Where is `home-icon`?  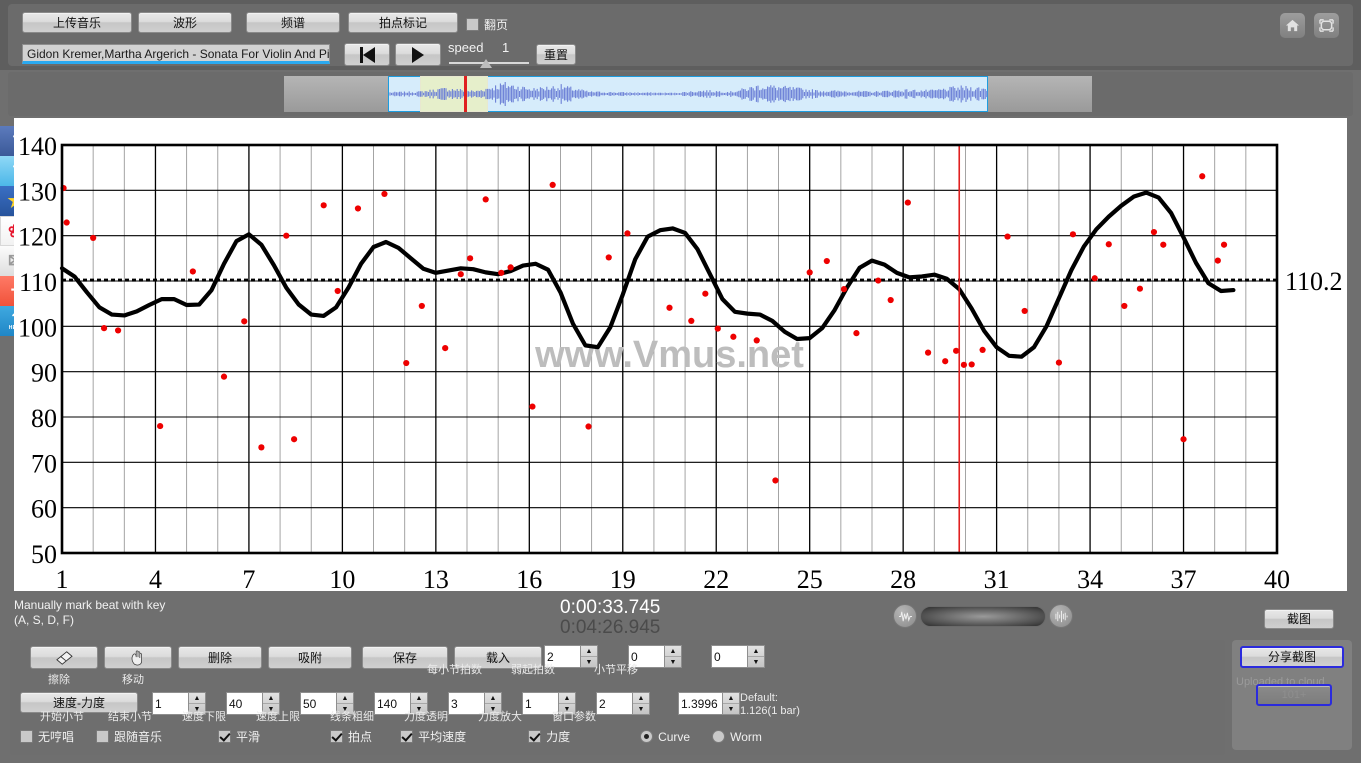 home-icon is located at coordinates (1292, 25).